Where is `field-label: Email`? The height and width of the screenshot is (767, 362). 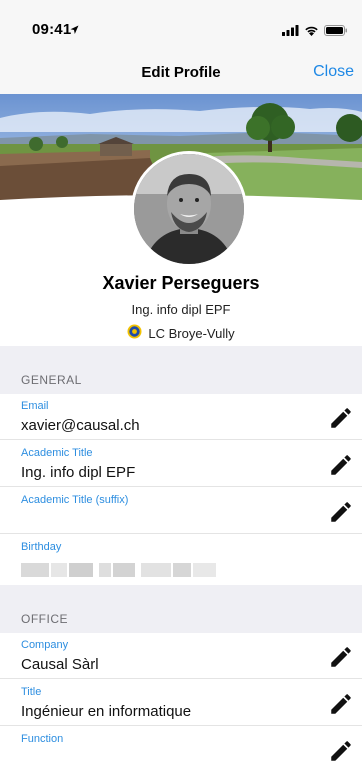
field-label: Email is located at coordinates (35, 406).